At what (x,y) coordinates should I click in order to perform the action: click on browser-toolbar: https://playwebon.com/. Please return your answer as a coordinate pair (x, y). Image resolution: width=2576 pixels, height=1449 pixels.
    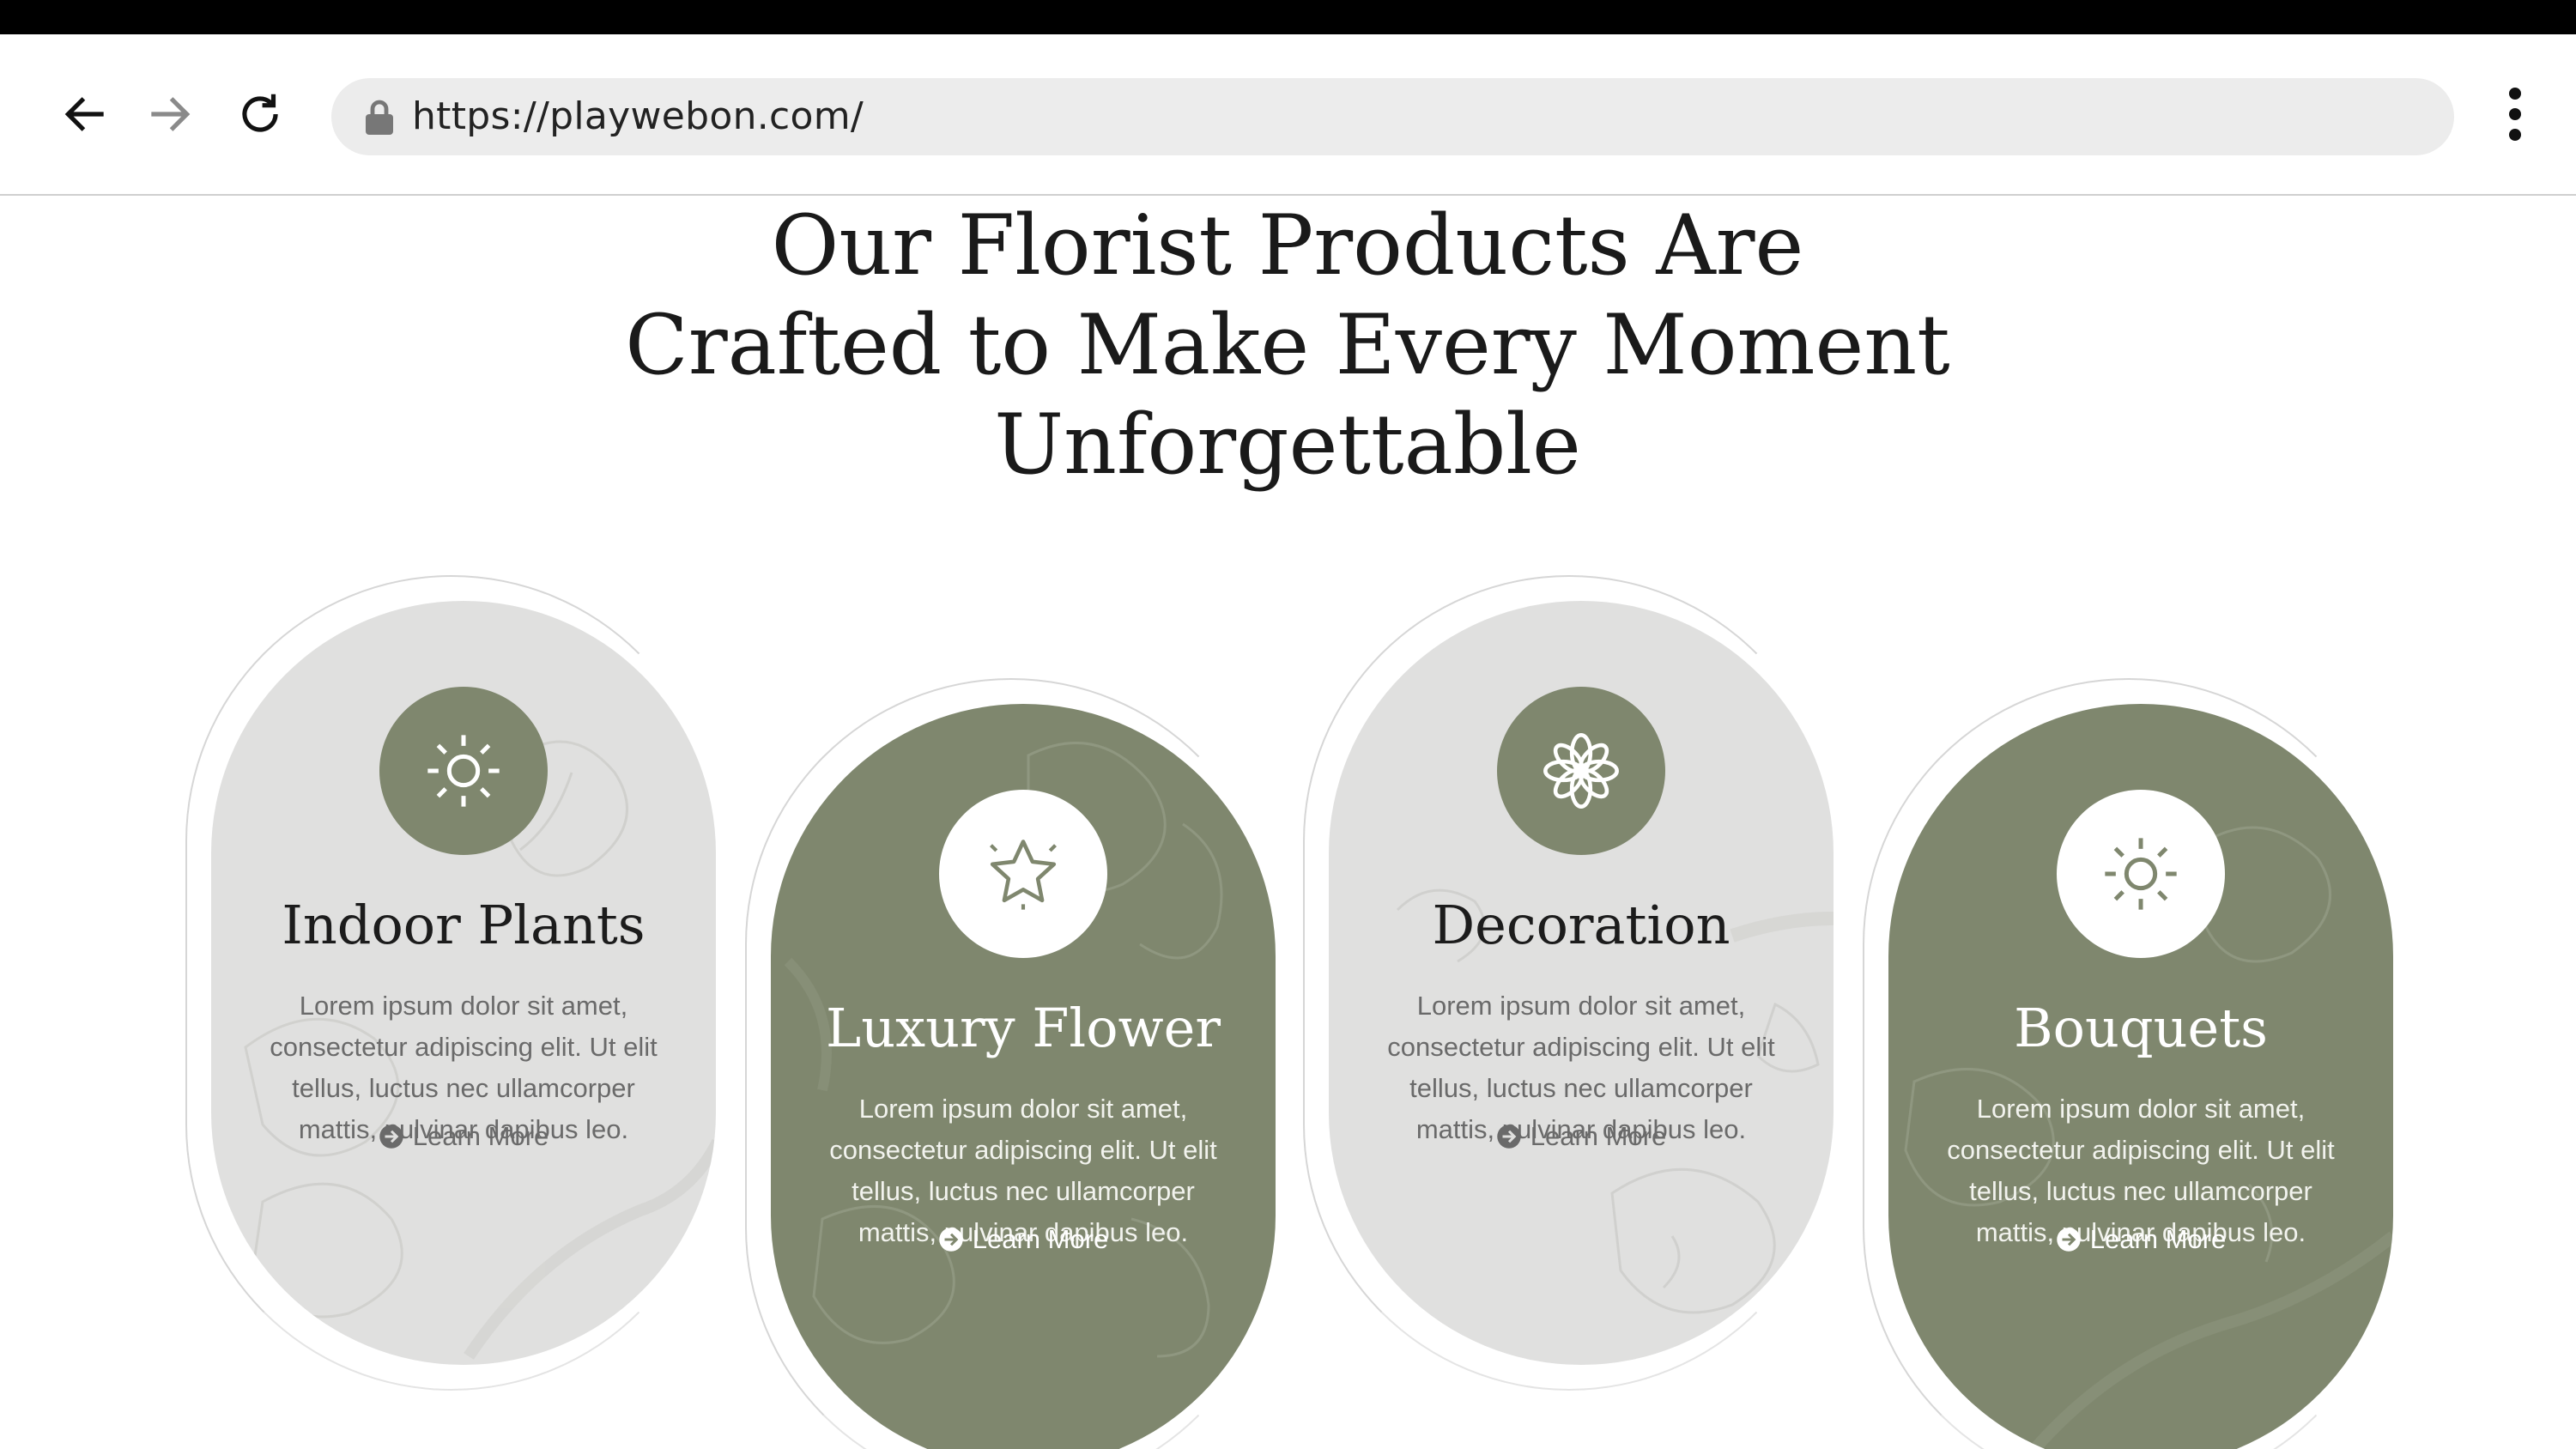
    Looking at the image, I should click on (1288, 115).